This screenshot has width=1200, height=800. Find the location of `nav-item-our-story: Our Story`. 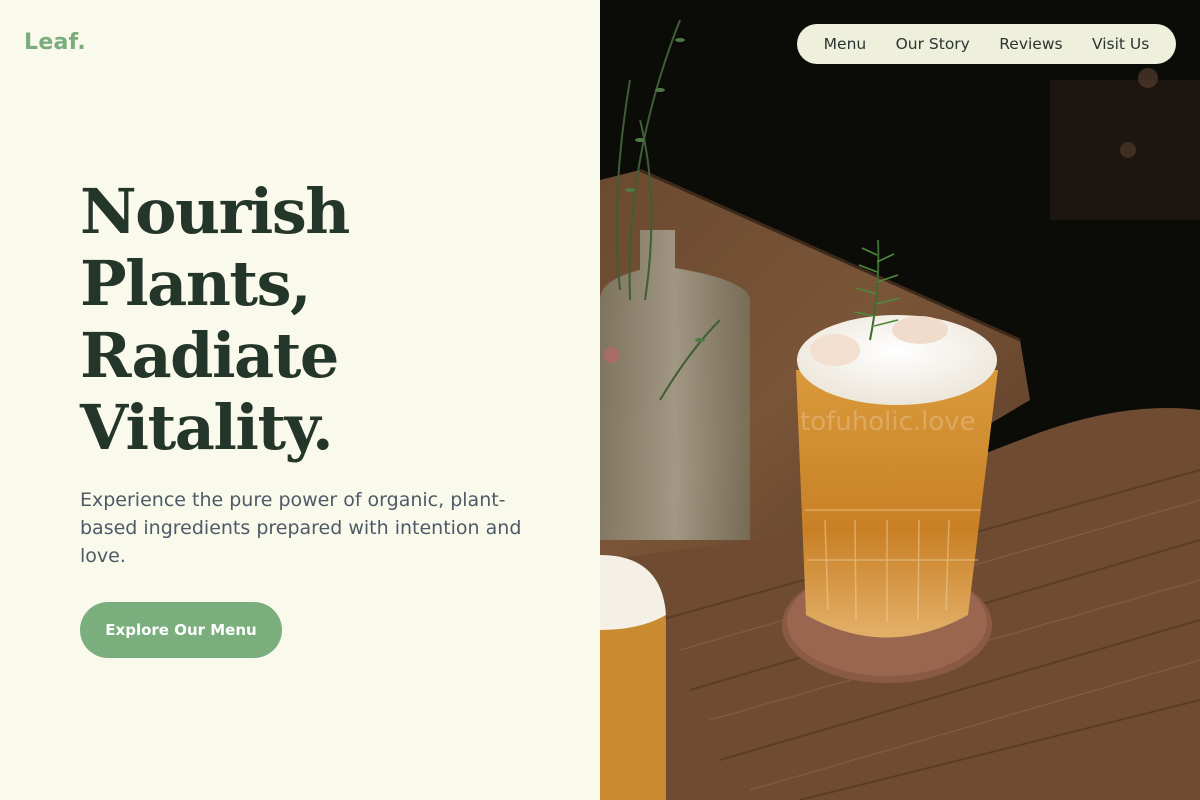

nav-item-our-story: Our Story is located at coordinates (933, 44).